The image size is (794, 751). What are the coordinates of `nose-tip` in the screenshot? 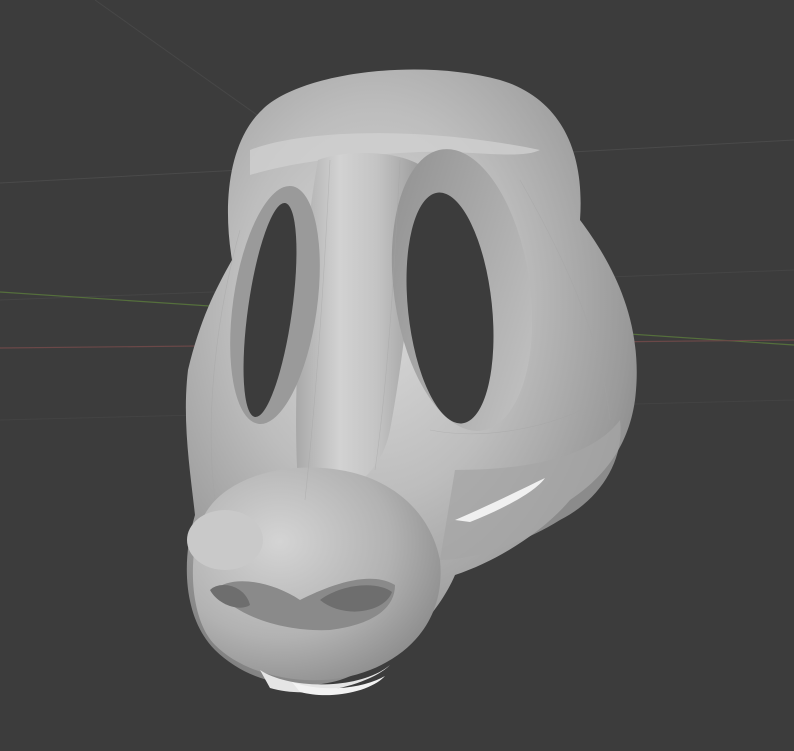 It's located at (225, 540).